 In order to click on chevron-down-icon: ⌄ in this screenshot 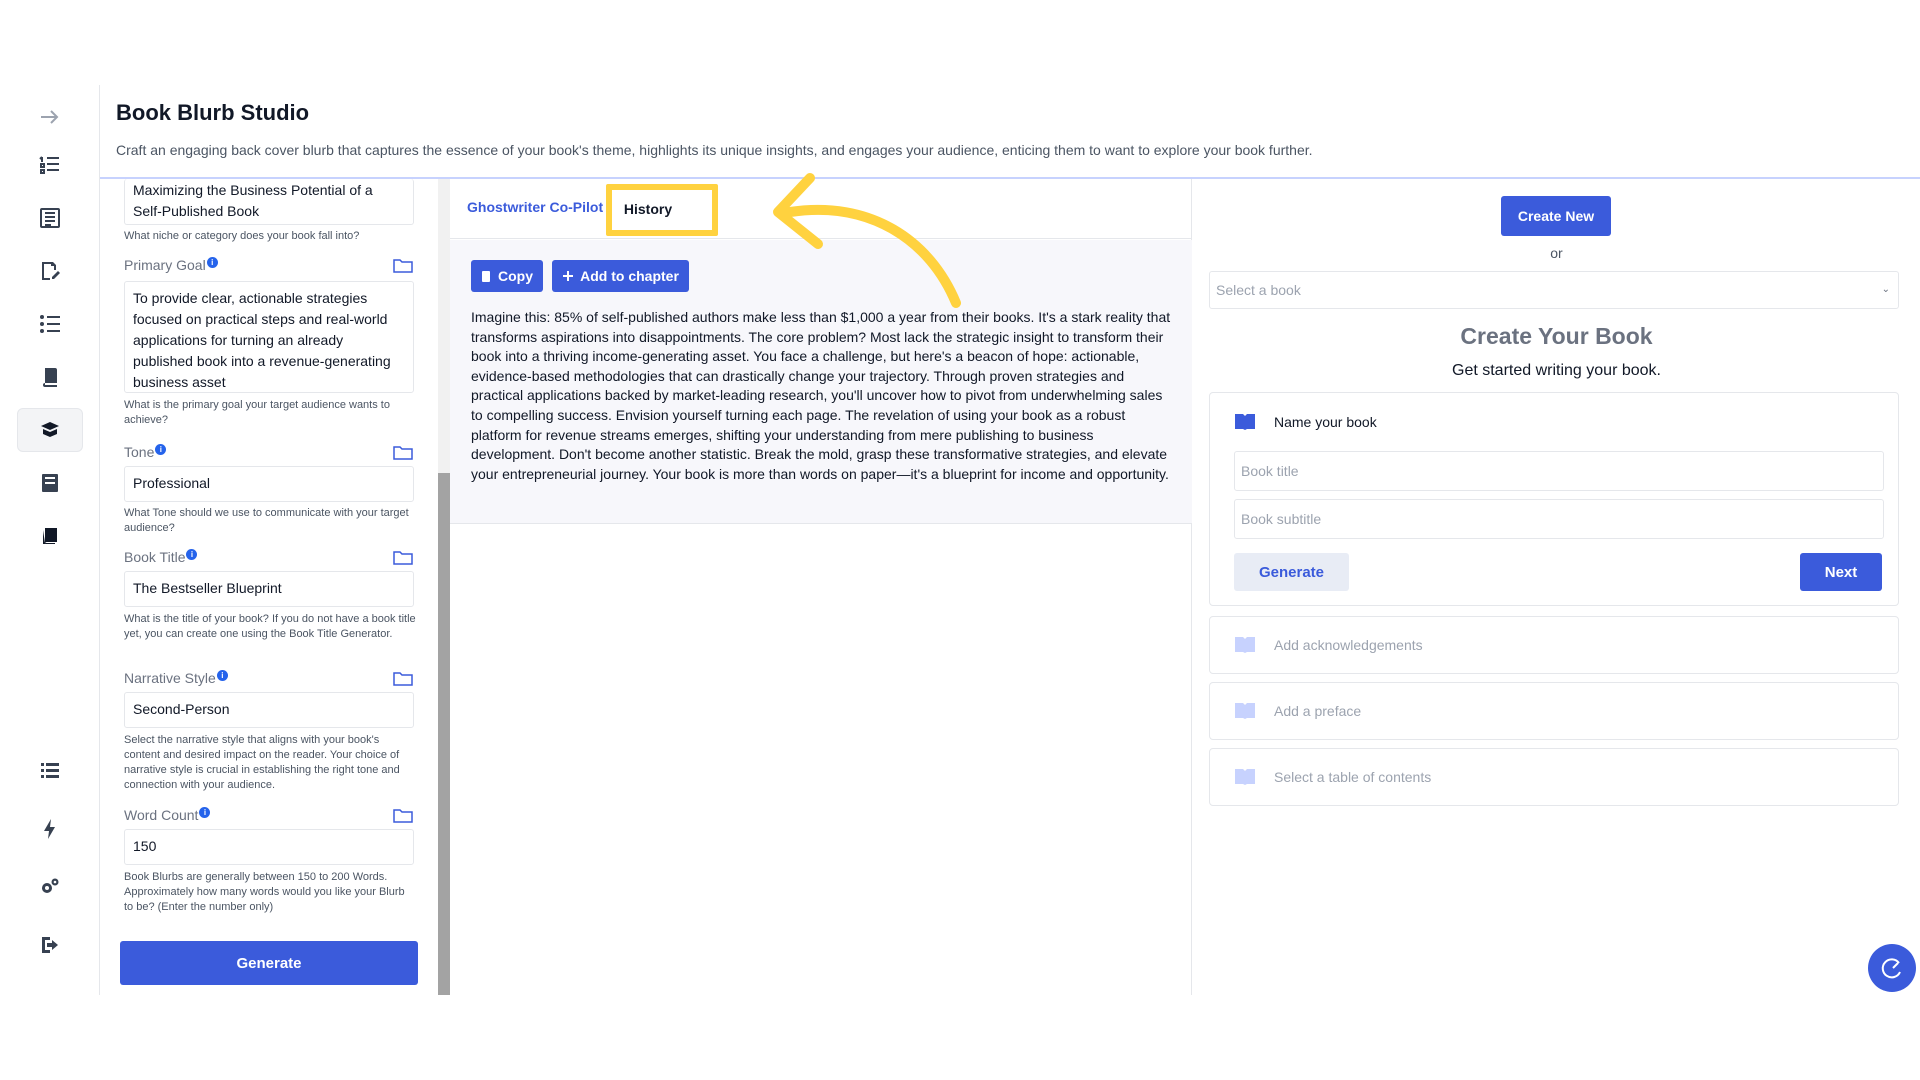, I will do `click(1885, 289)`.